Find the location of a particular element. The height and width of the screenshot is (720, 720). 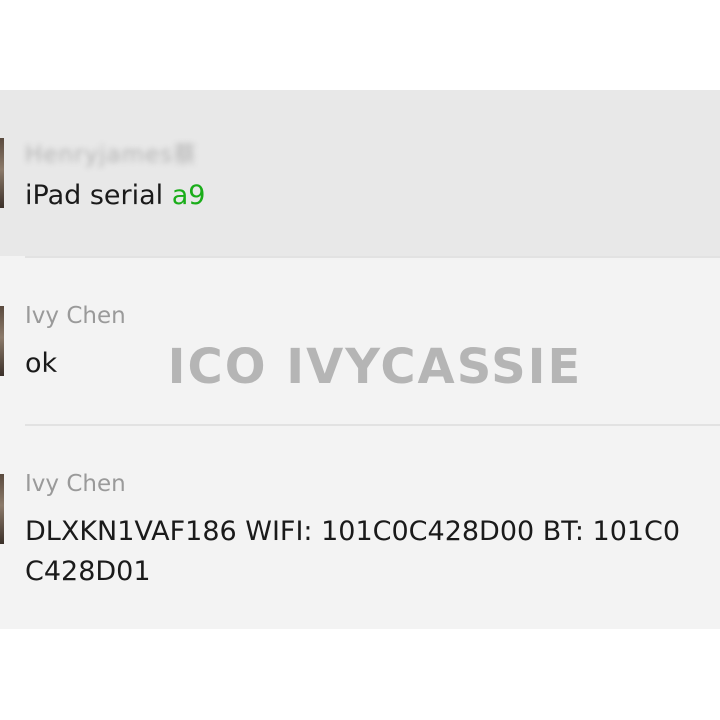

message-text: iPad serial a9 is located at coordinates (115, 196).